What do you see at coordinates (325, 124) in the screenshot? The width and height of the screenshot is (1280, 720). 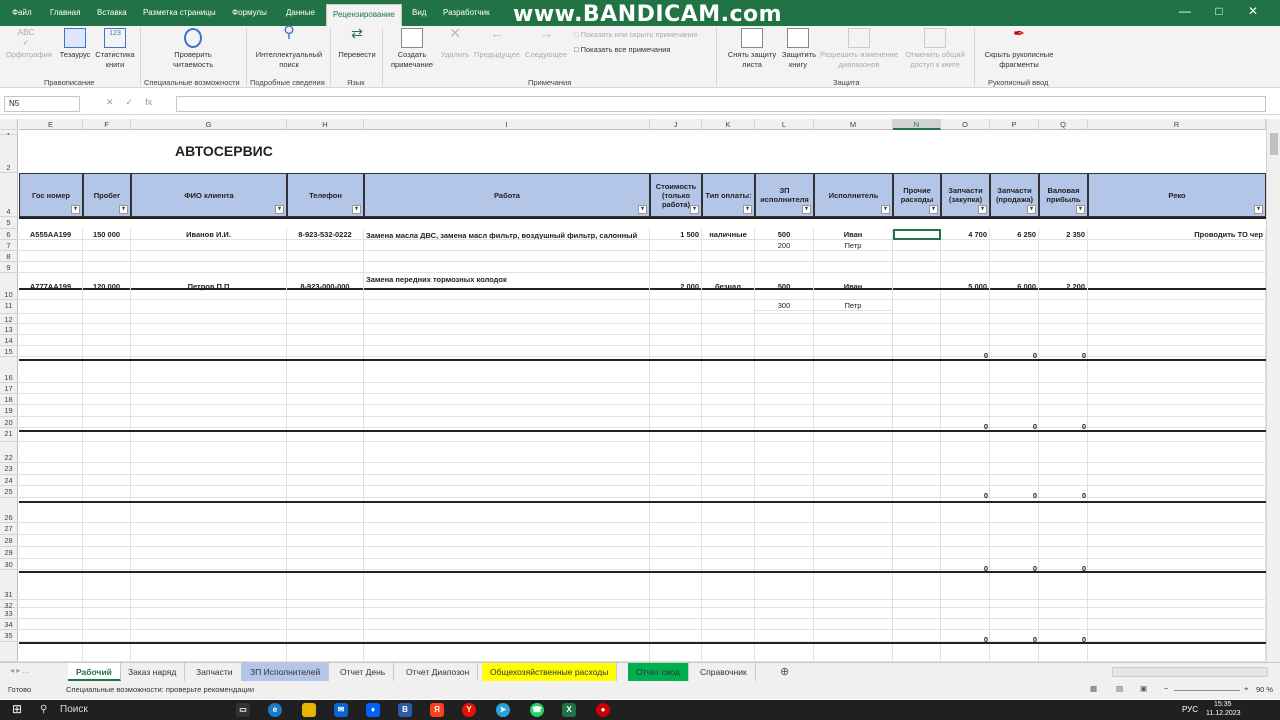 I see `column-header-H: H` at bounding box center [325, 124].